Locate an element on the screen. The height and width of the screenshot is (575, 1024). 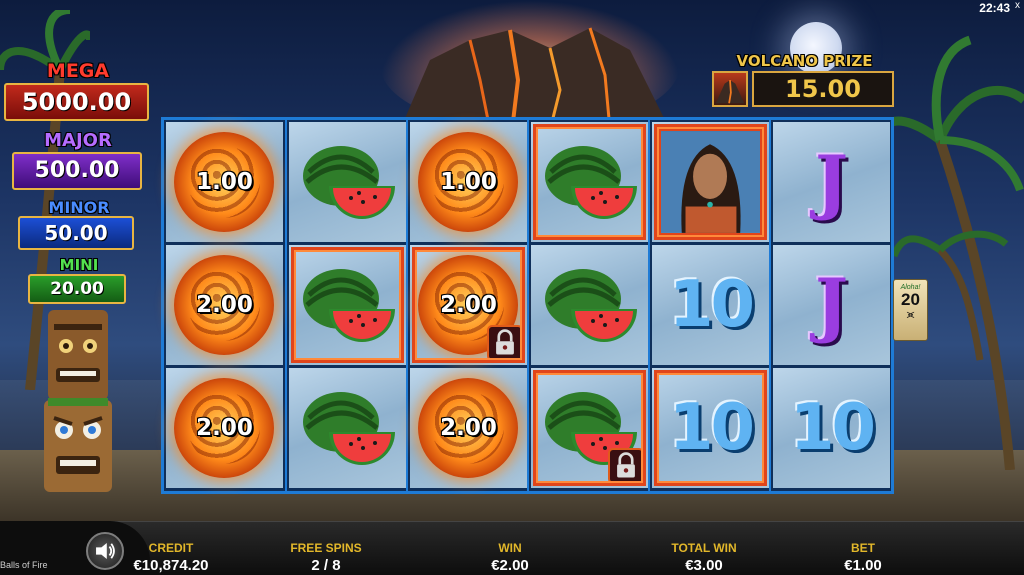
free-spins-display: FREE SPINS 2 / 8 is located at coordinates (326, 557).